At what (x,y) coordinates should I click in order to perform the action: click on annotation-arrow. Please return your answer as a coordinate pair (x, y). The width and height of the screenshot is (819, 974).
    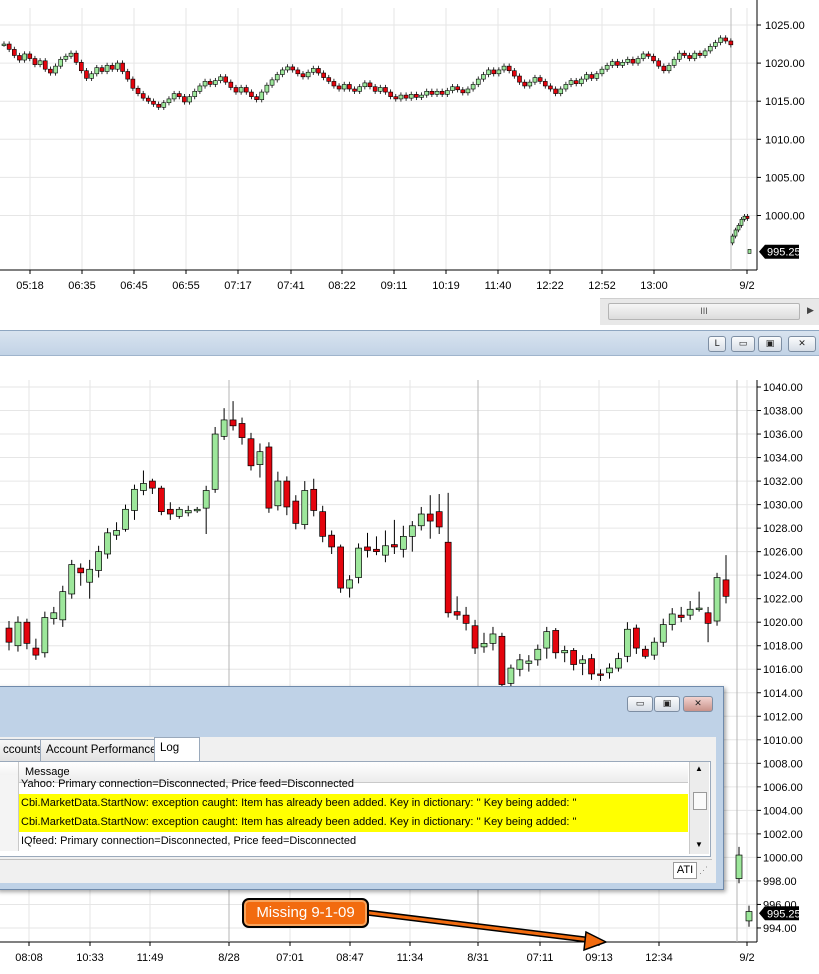
    Looking at the image, I should click on (484, 930).